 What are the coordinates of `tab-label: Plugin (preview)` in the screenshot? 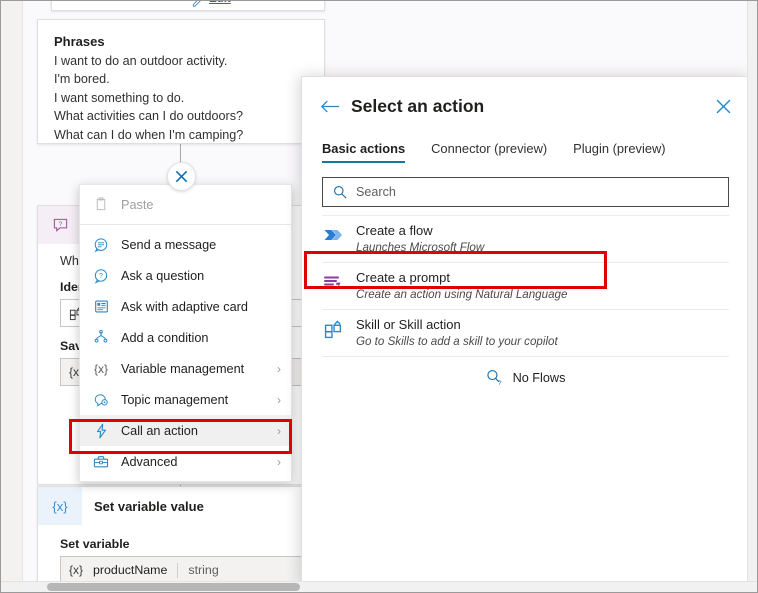 It's located at (619, 148).